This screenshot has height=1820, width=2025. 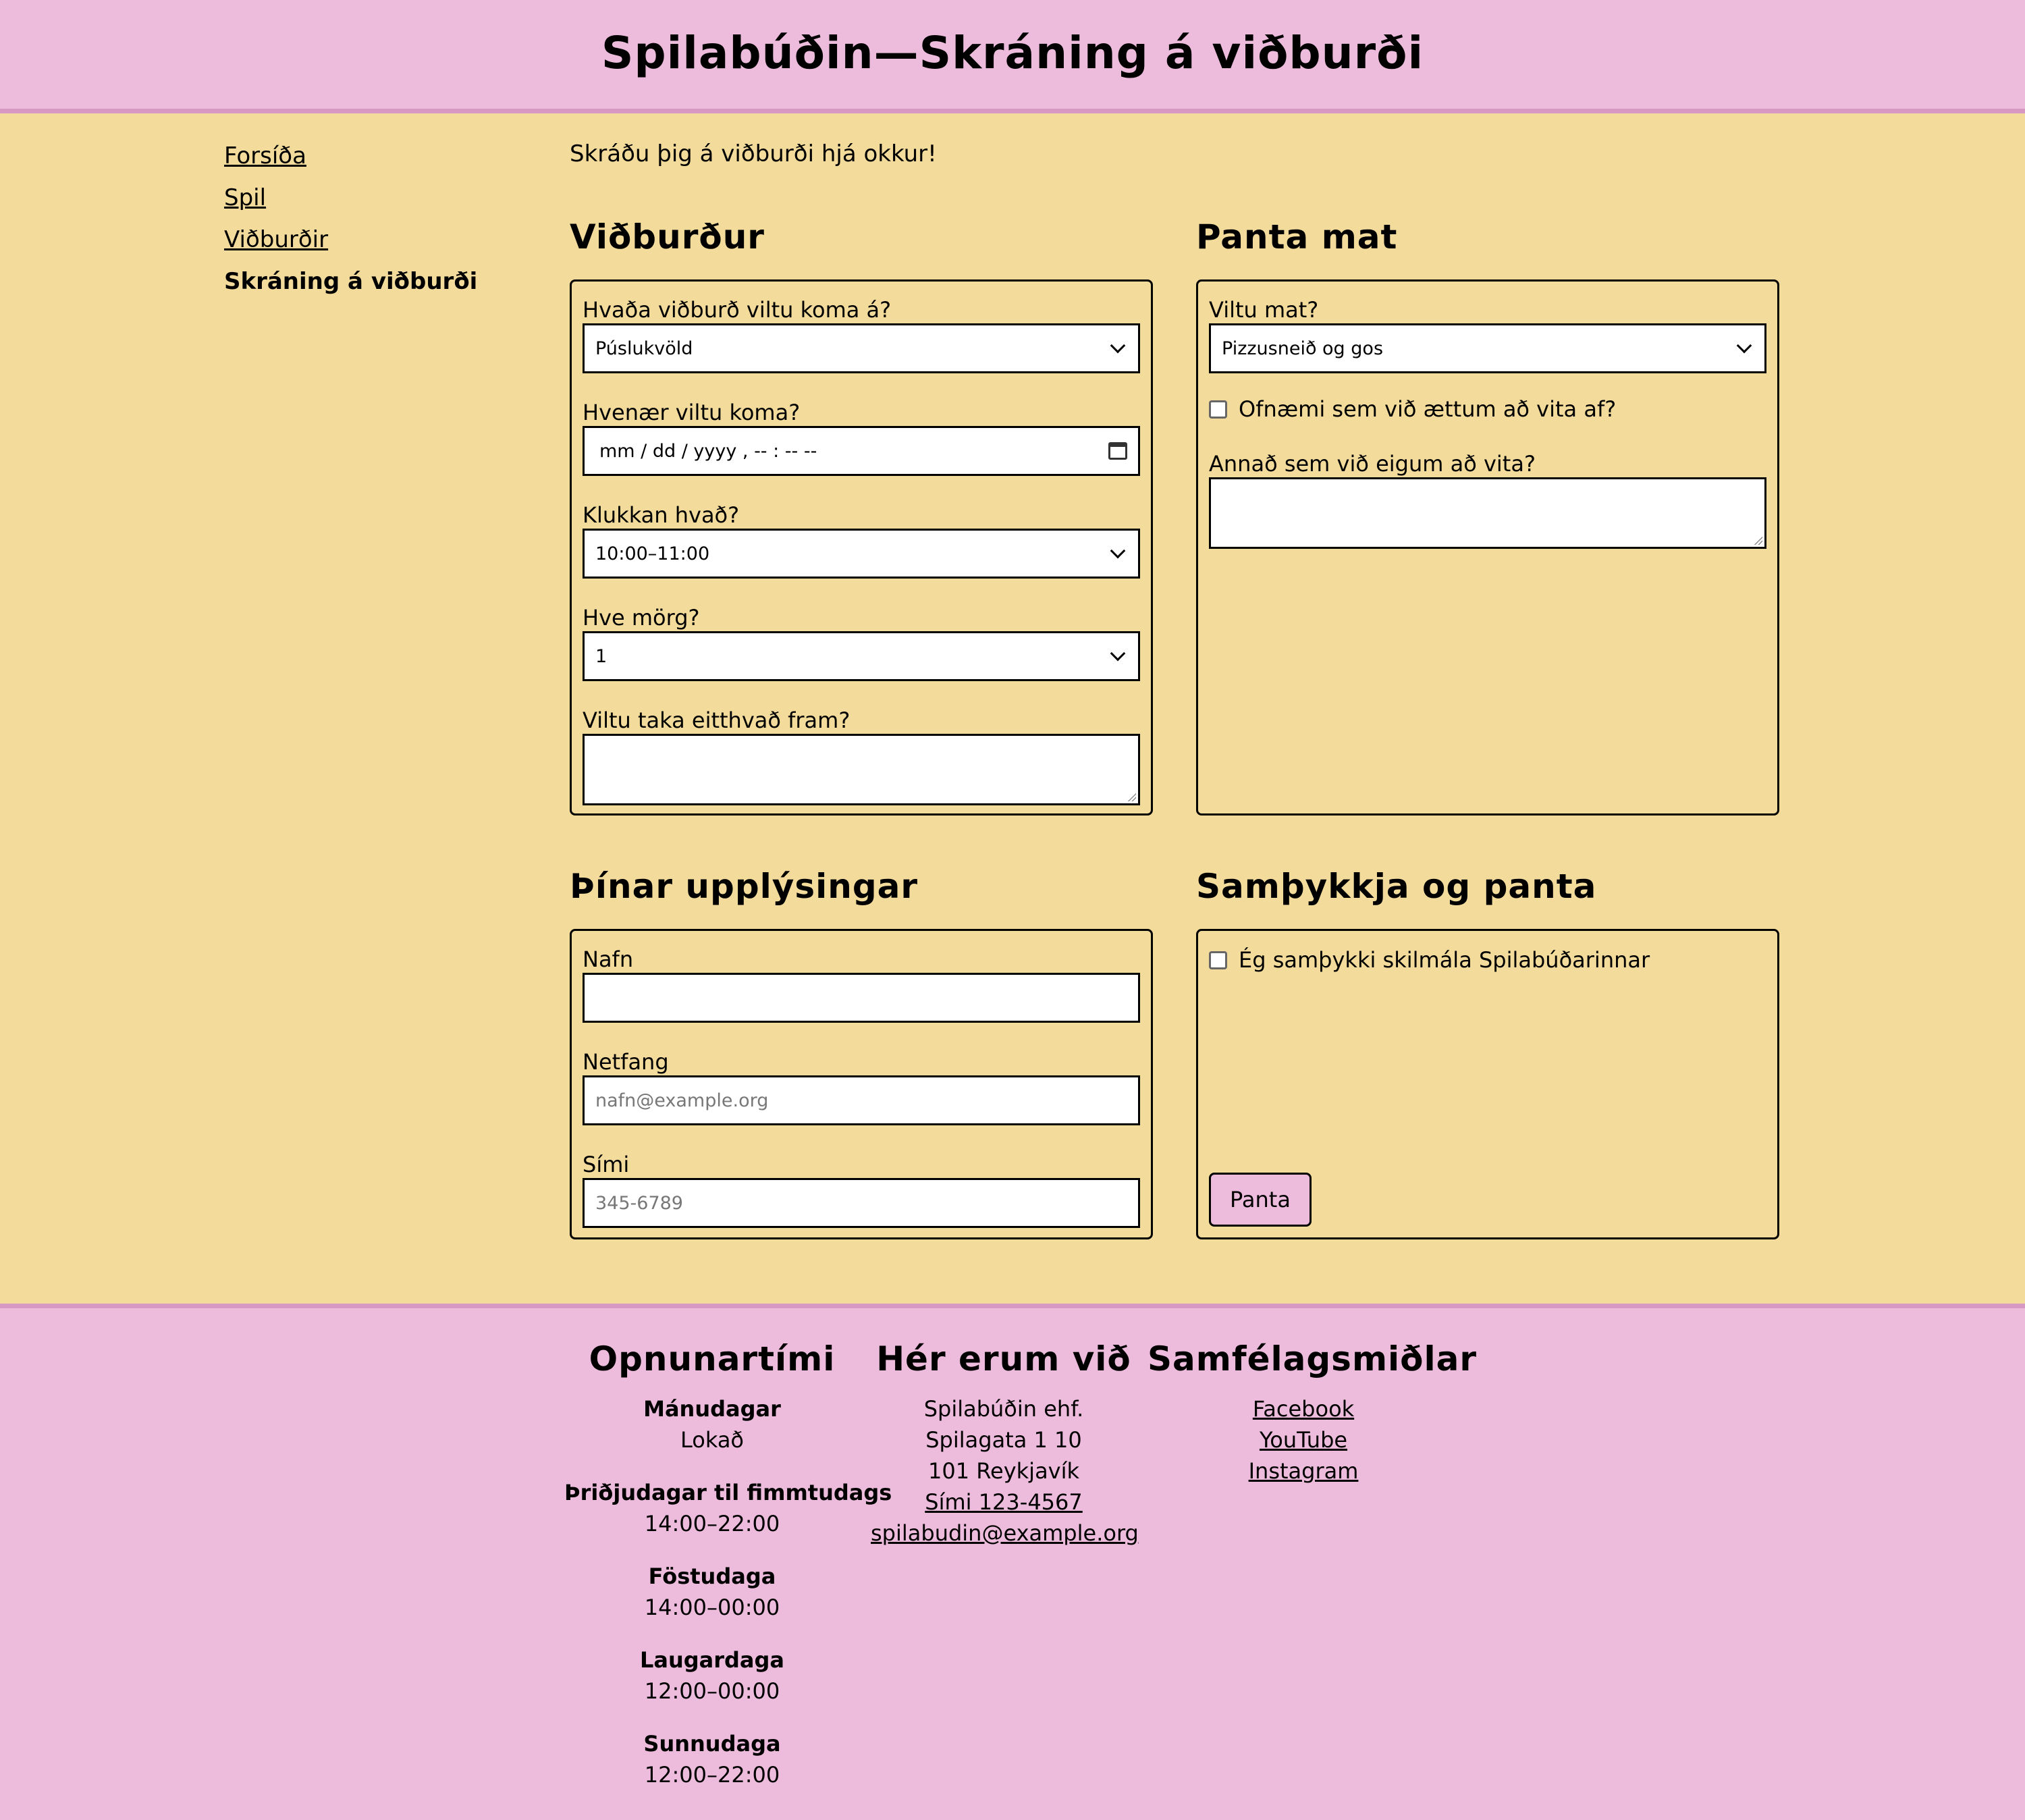 What do you see at coordinates (359, 156) in the screenshot?
I see `nav-link-forsida: Forsíða` at bounding box center [359, 156].